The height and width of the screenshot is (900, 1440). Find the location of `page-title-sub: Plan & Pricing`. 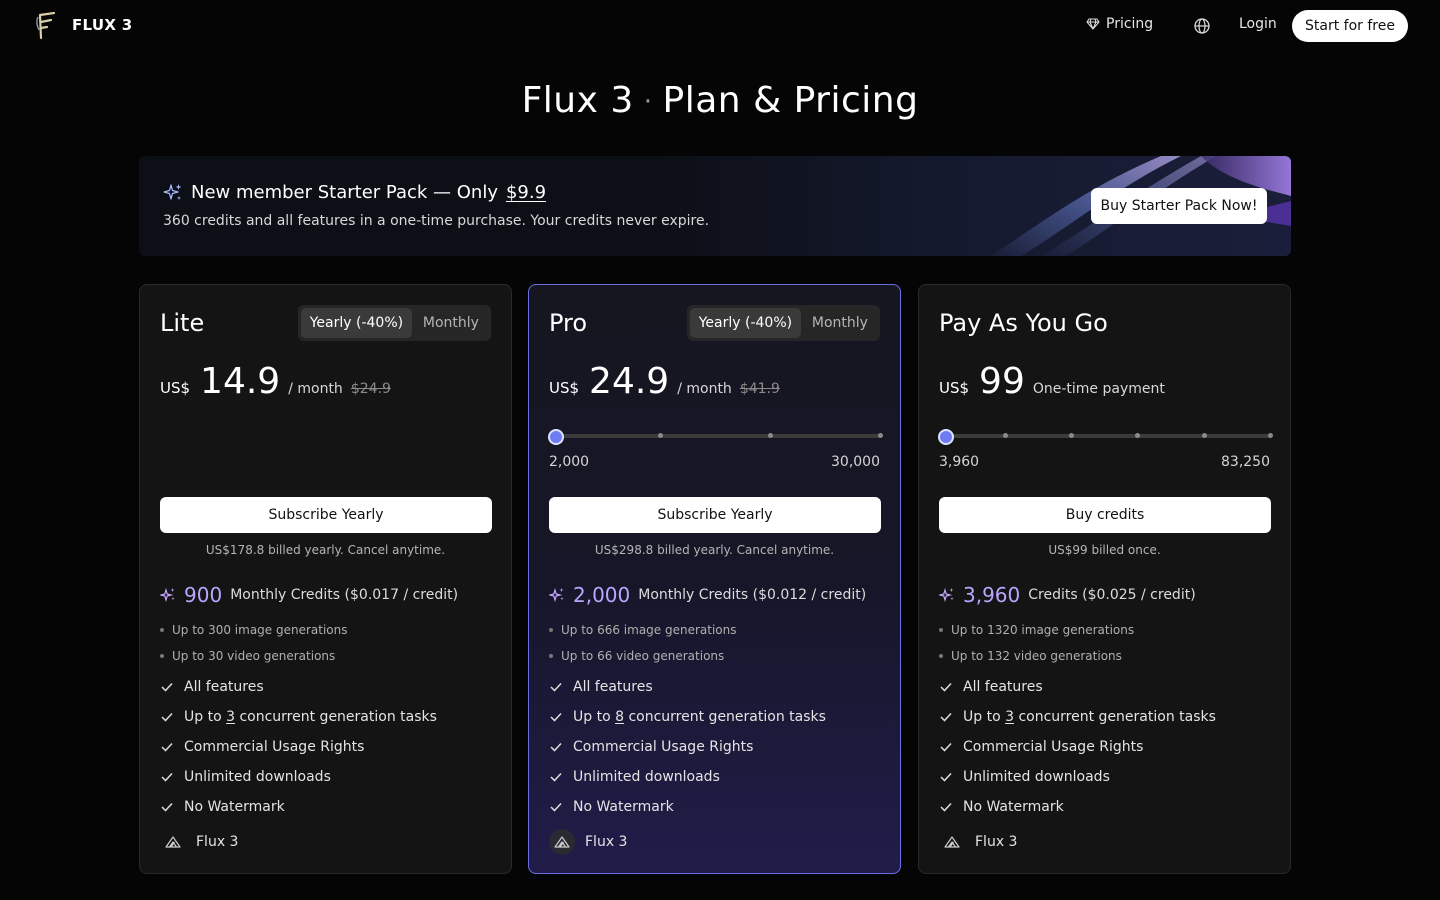

page-title-sub: Plan & Pricing is located at coordinates (790, 100).